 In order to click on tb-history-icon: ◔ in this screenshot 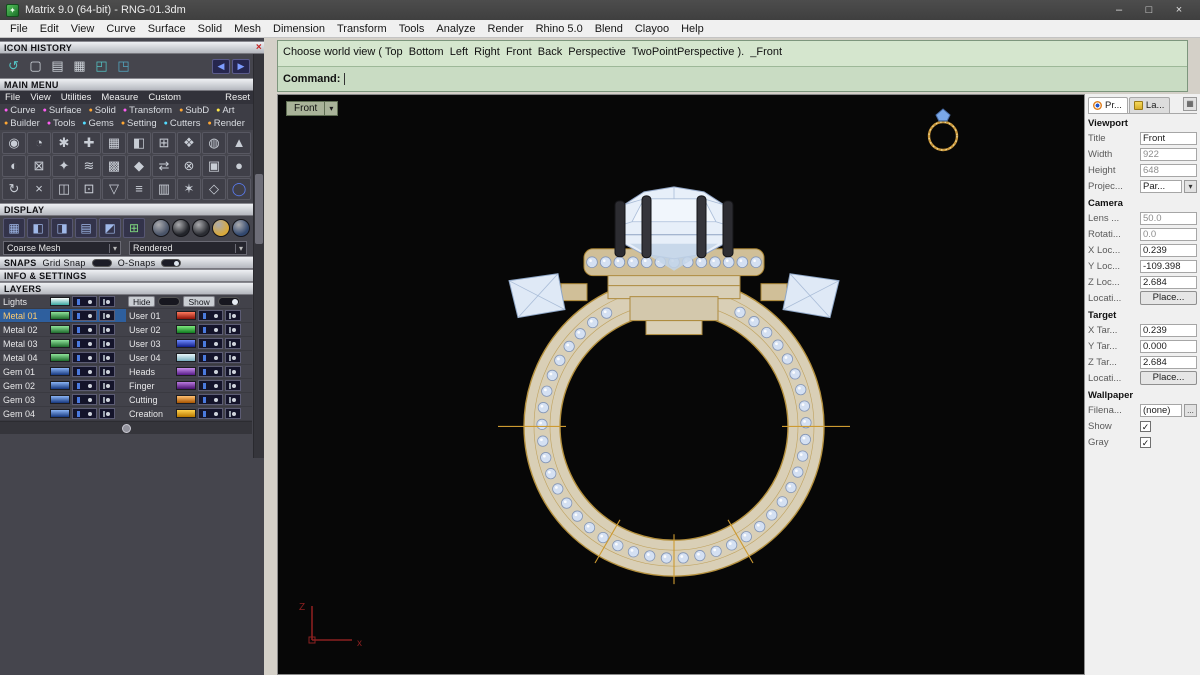, I will do `click(39, 143)`.